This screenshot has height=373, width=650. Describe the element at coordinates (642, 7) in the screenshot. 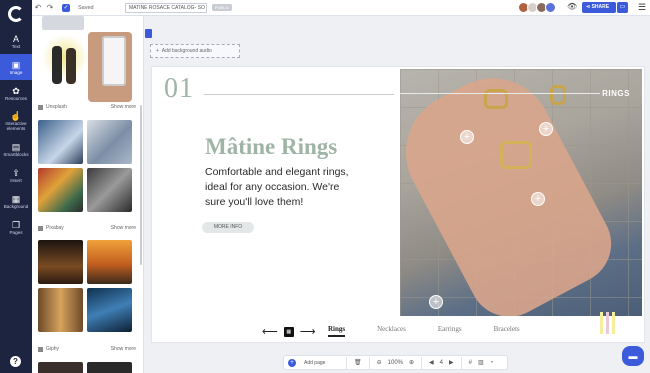

I see `menu-icon: ☰` at that location.